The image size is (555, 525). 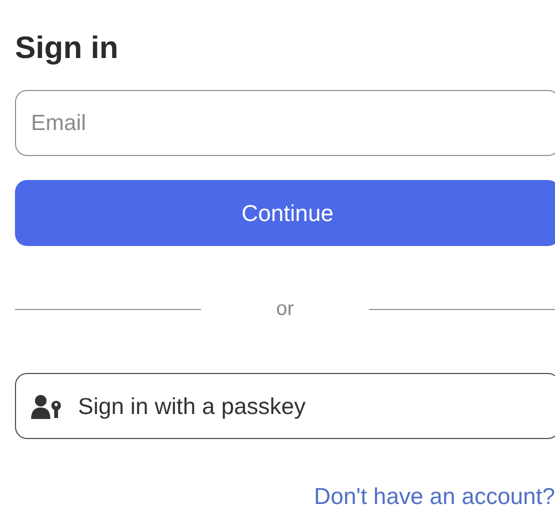 I want to click on user-key-icon, so click(x=46, y=406).